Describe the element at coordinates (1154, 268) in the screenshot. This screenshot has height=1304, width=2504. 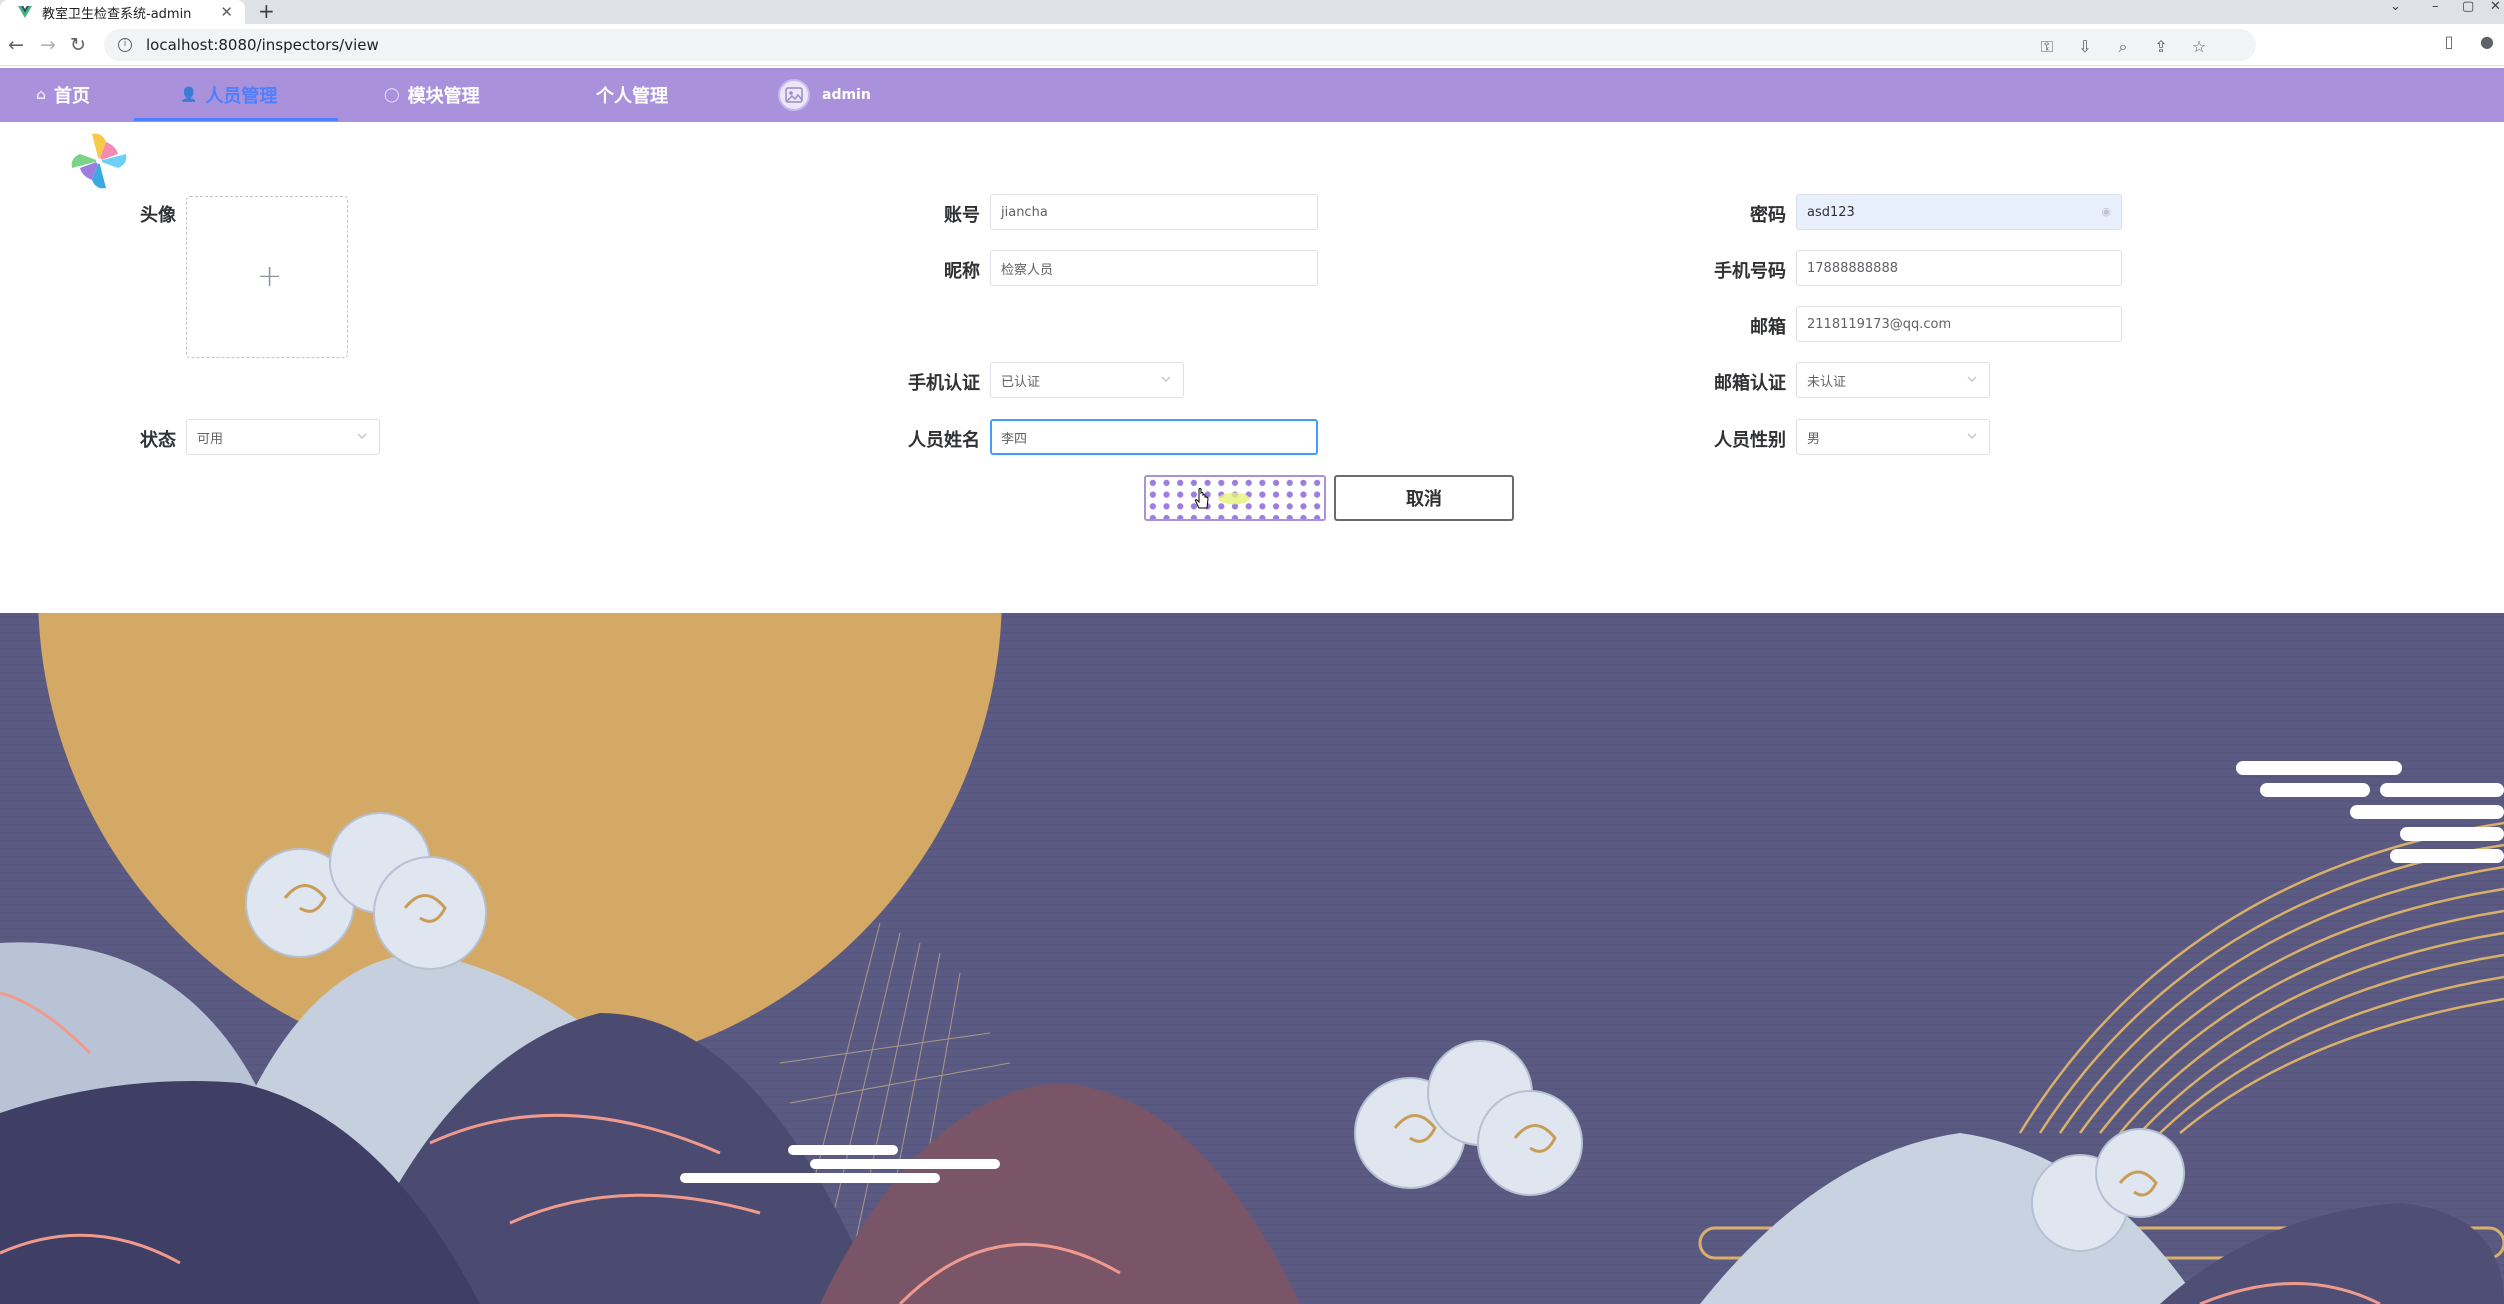
I see `nickname-field: 检察人员` at that location.